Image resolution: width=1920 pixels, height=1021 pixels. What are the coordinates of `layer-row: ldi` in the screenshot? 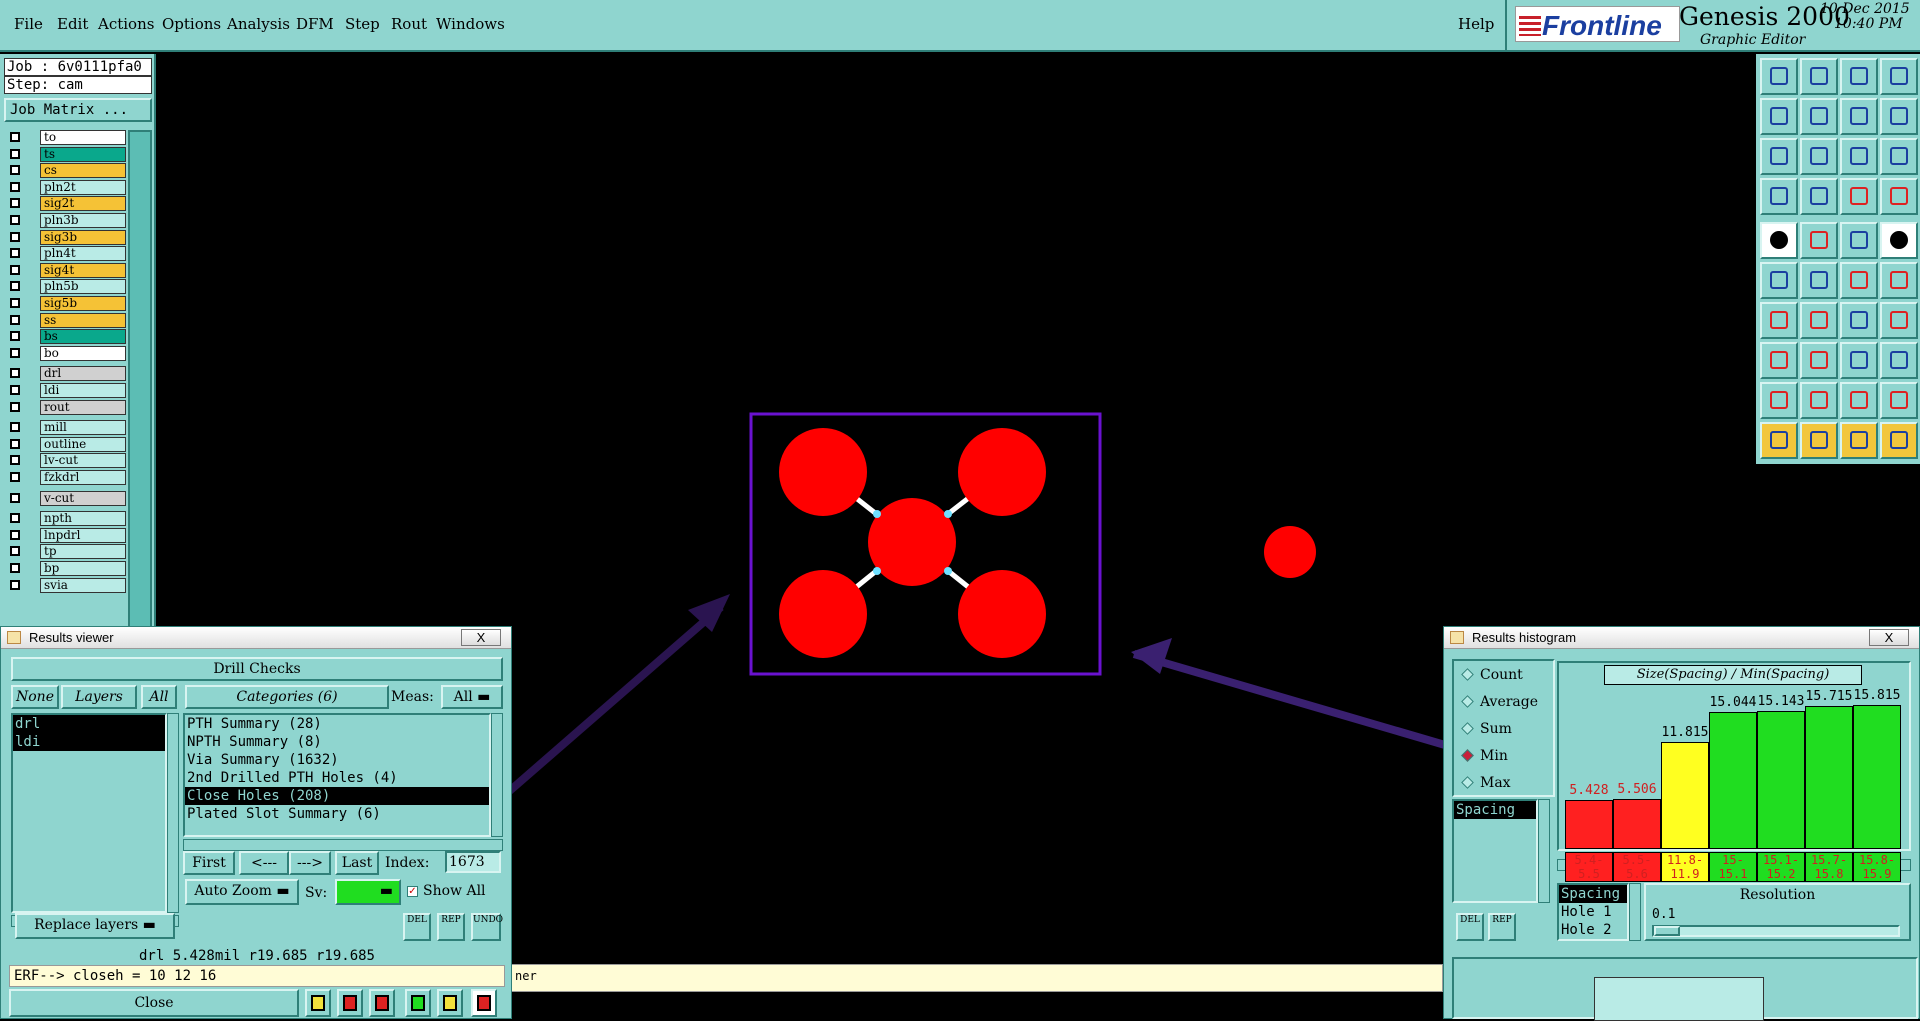 It's located at (65, 390).